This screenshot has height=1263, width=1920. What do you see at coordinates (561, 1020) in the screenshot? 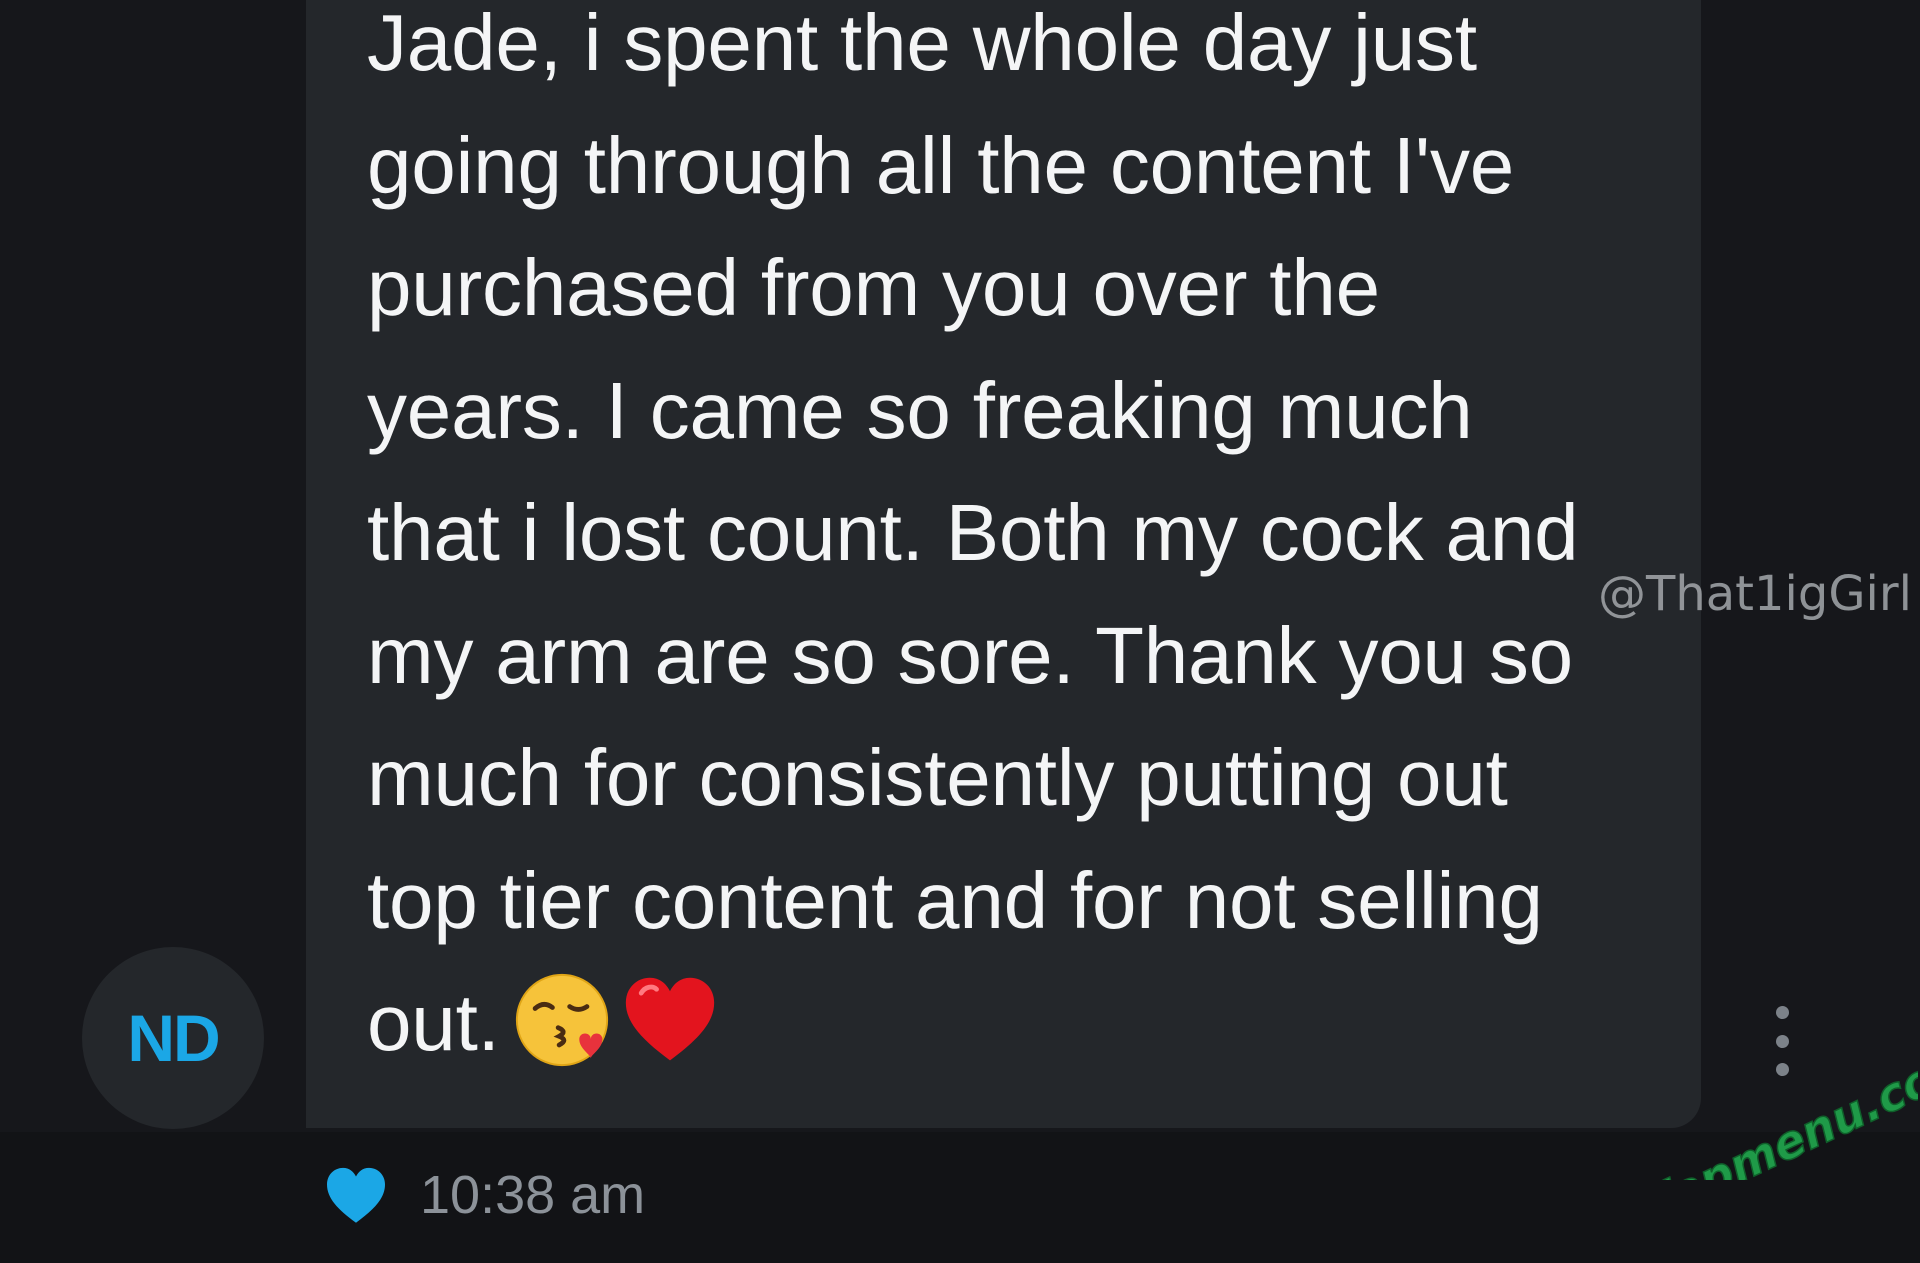
I see `kissing-face-with-heart-emoji` at bounding box center [561, 1020].